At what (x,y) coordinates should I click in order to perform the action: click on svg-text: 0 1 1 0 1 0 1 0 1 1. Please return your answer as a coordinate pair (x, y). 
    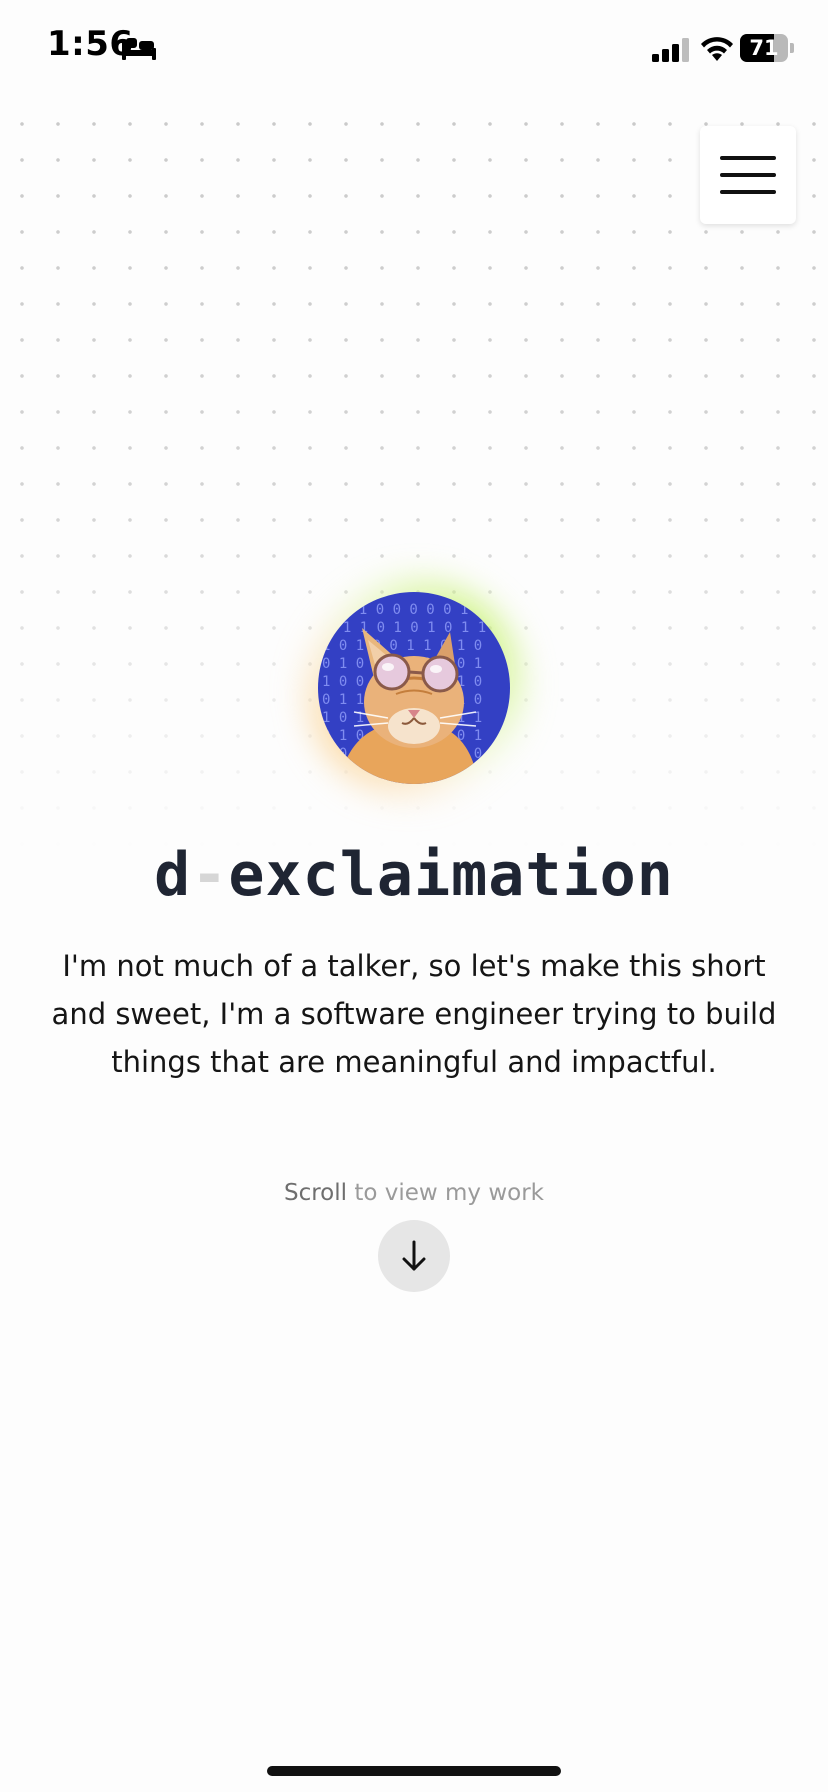
    Looking at the image, I should click on (406, 628).